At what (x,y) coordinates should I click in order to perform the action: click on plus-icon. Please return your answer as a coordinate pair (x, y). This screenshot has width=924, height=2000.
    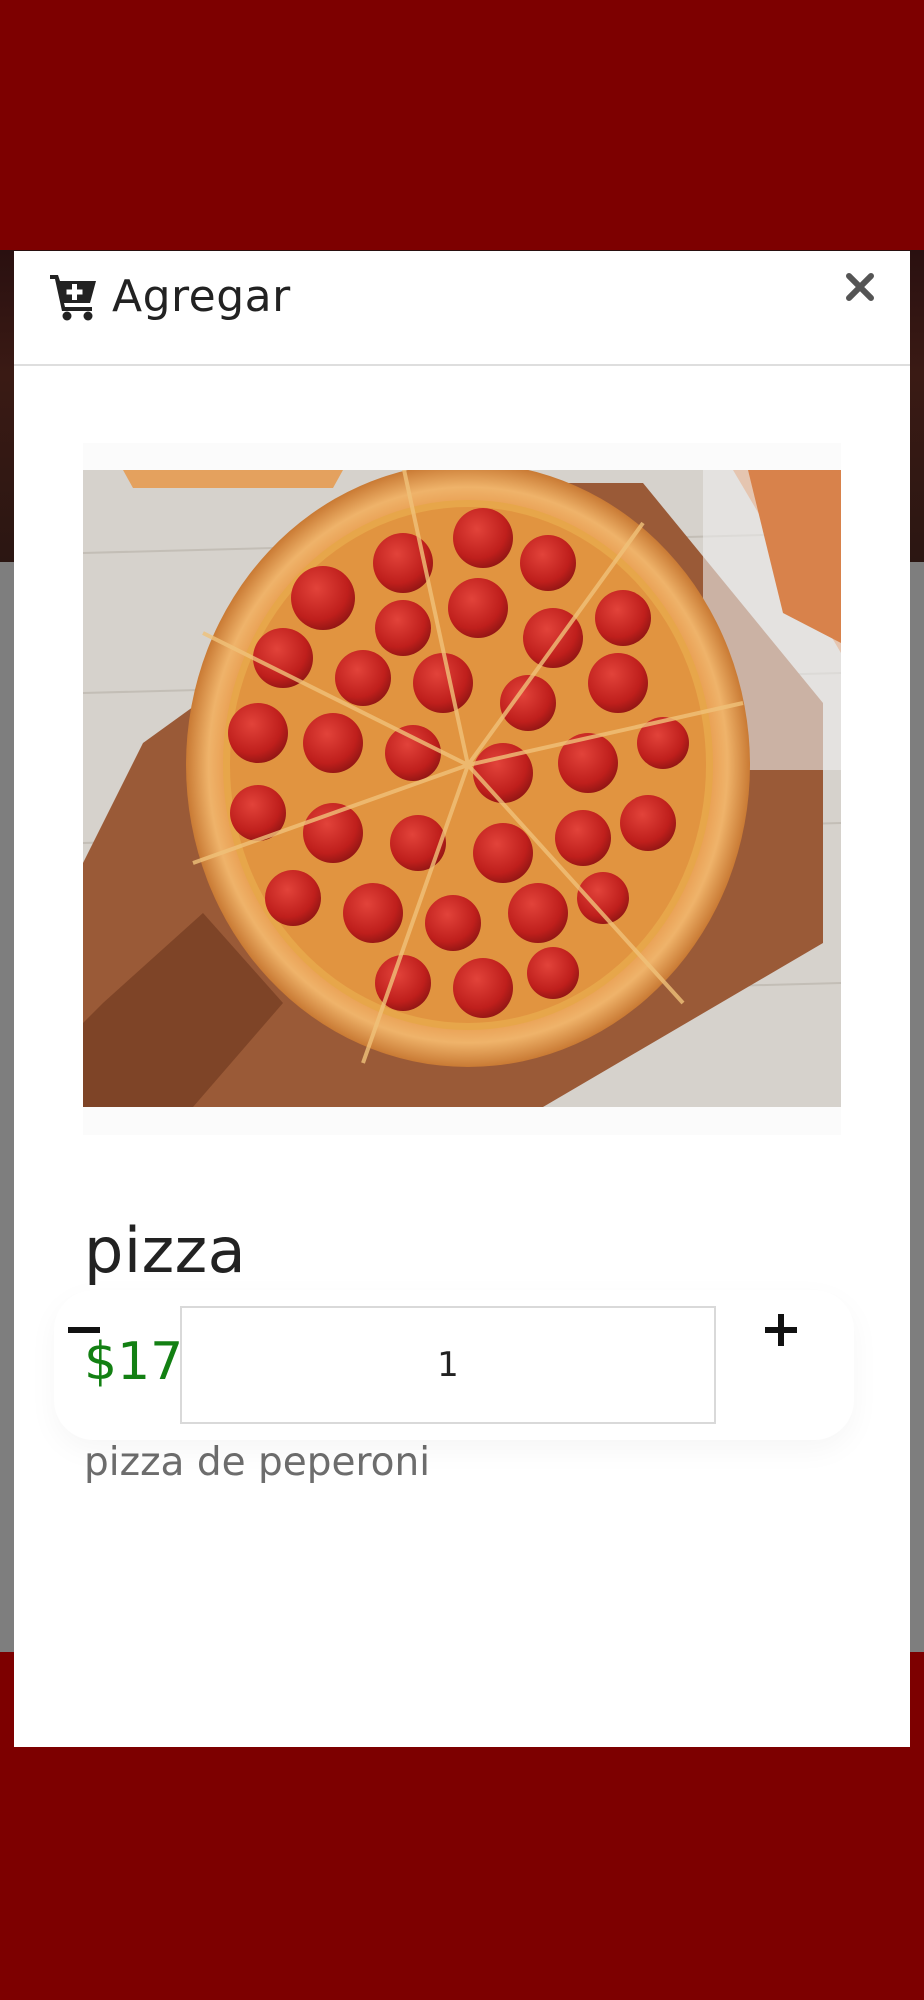
    Looking at the image, I should click on (781, 1330).